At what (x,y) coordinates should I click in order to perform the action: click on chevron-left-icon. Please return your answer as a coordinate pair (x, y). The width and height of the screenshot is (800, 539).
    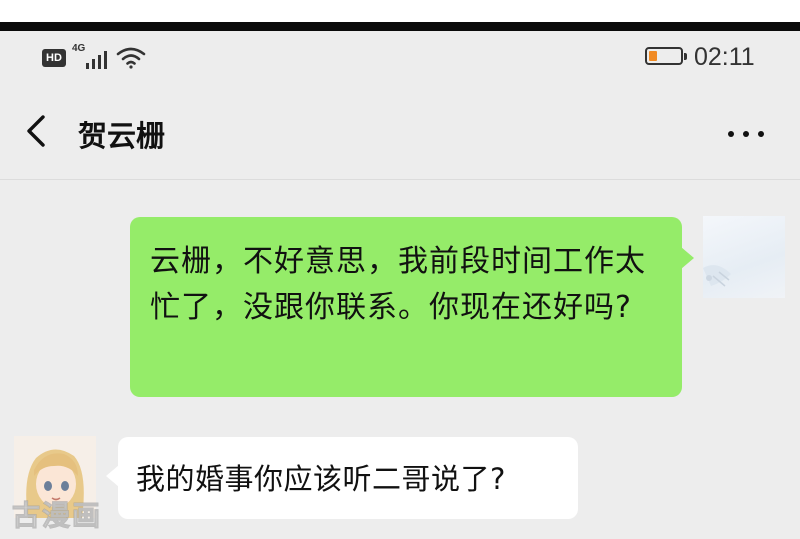
    Looking at the image, I should click on (36, 131).